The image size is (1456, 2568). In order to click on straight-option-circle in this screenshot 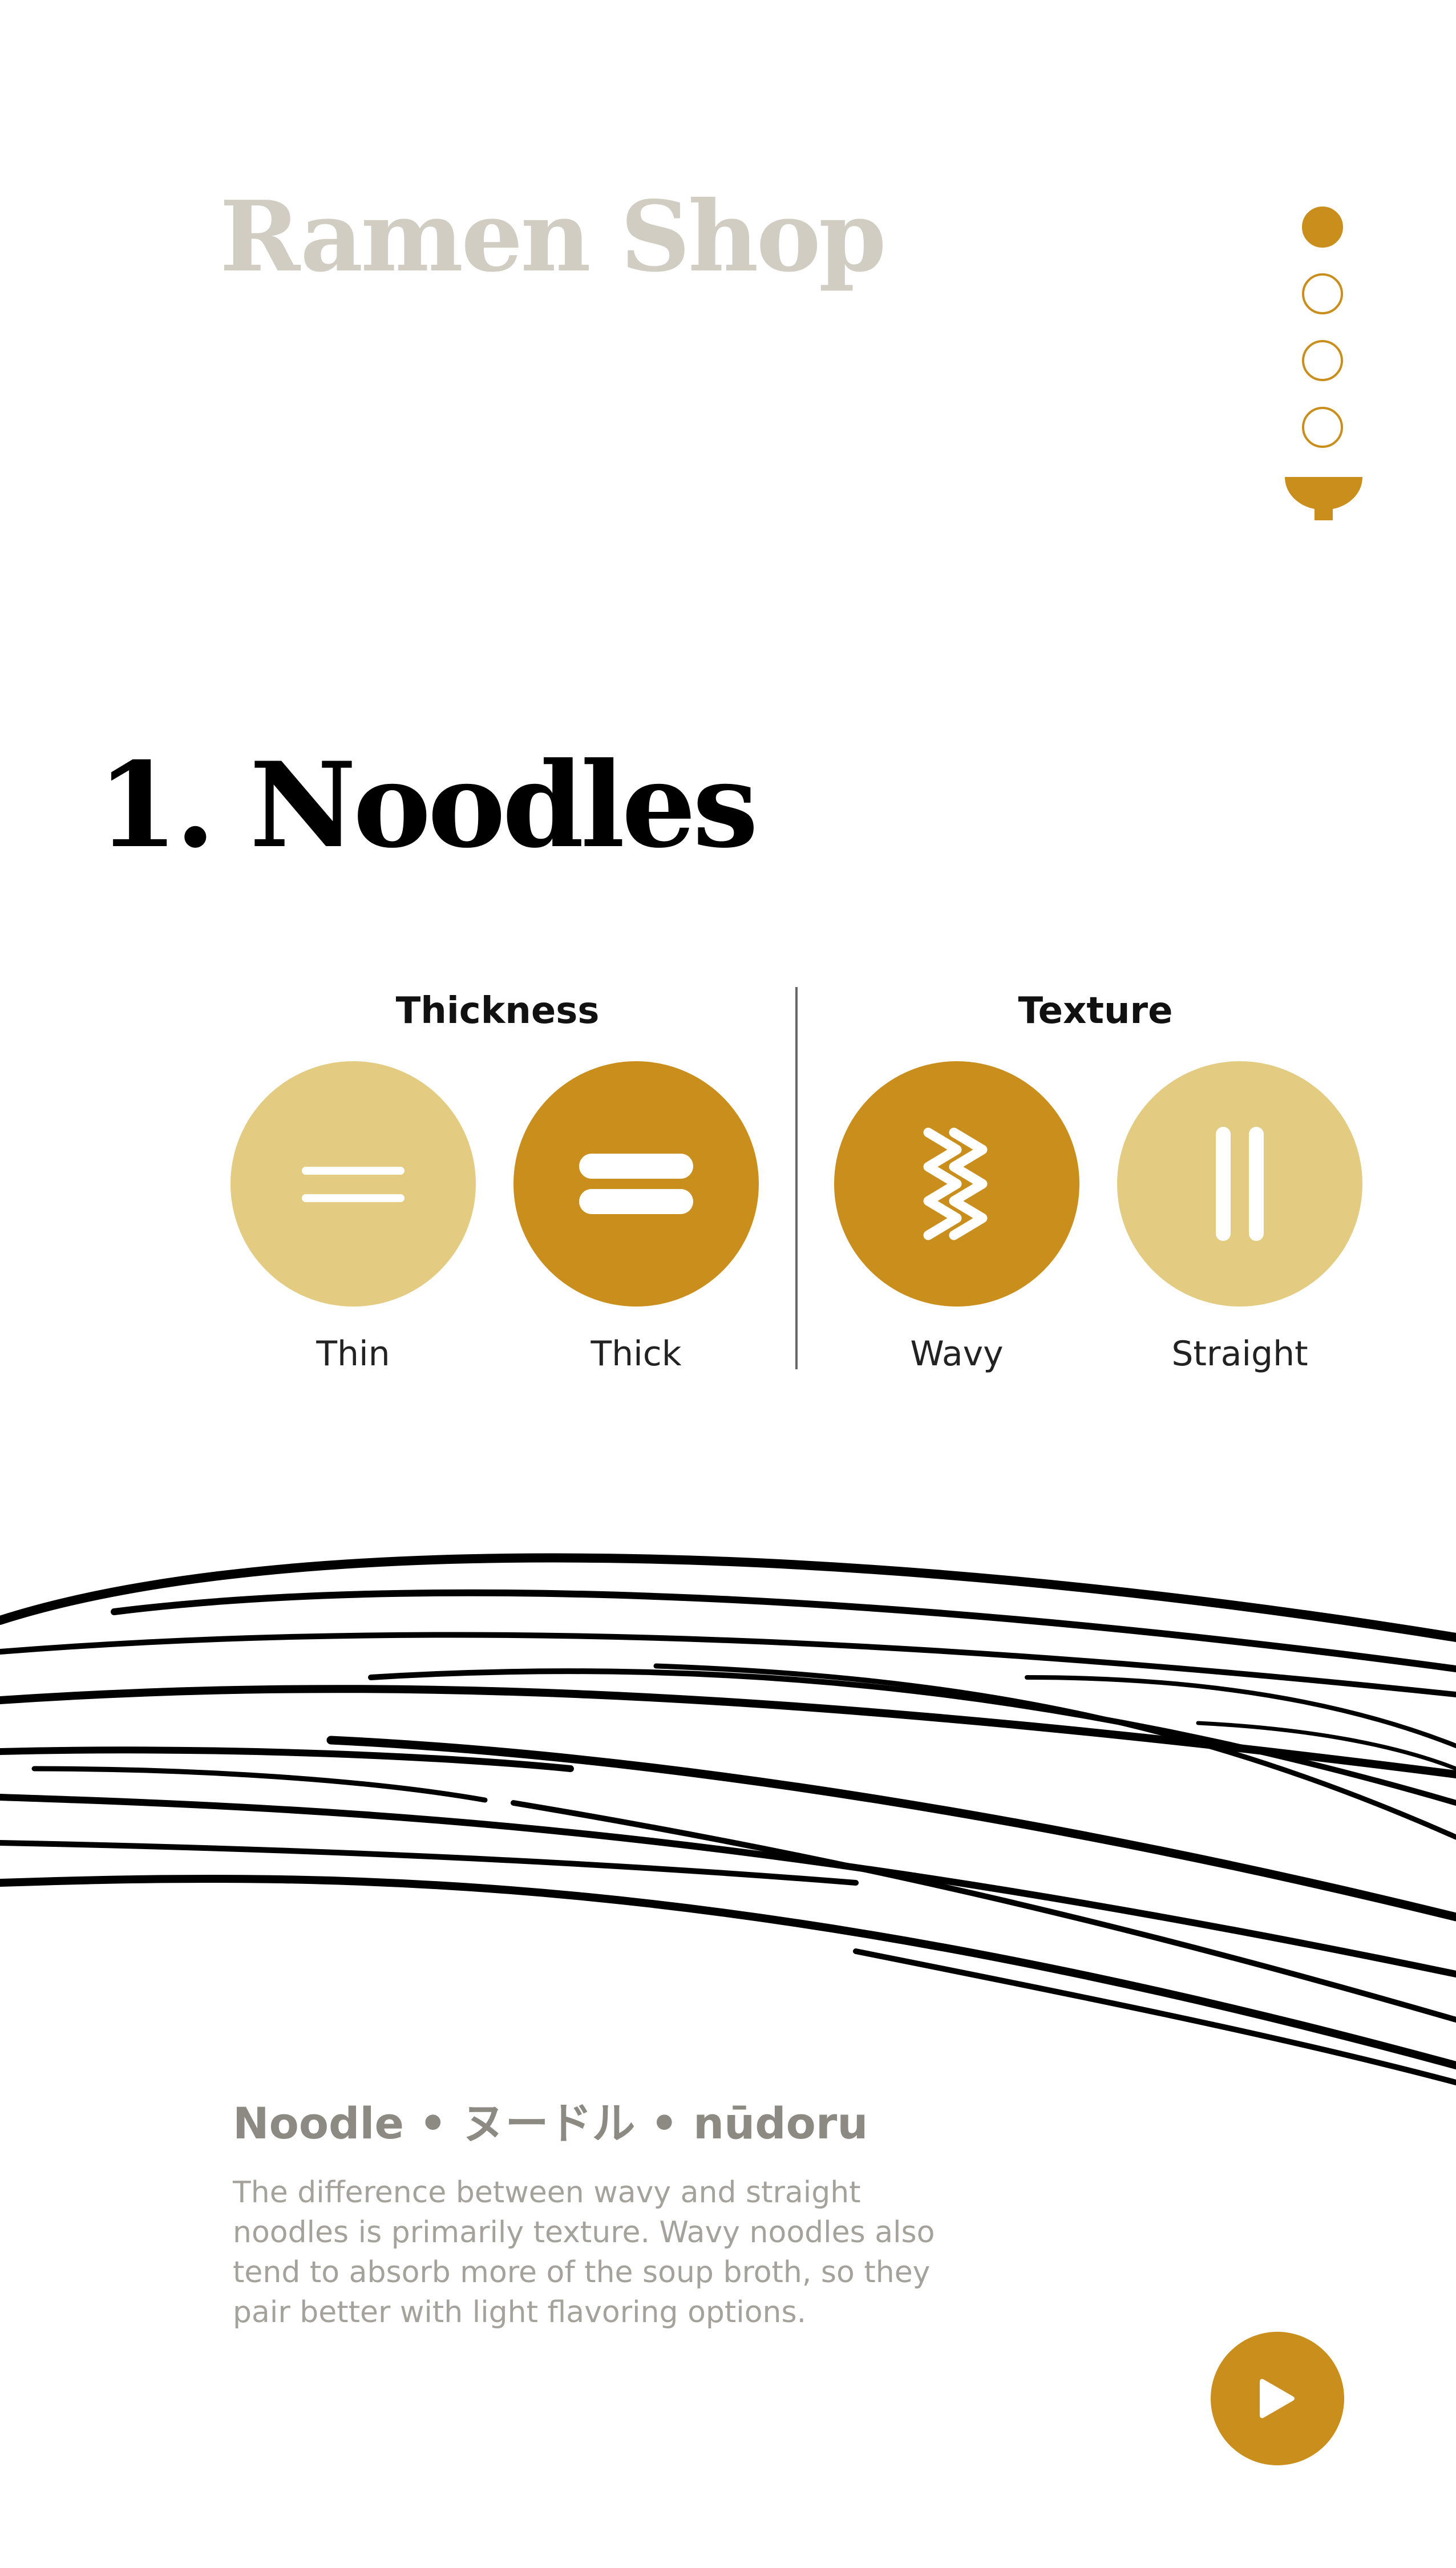, I will do `click(1239, 1184)`.